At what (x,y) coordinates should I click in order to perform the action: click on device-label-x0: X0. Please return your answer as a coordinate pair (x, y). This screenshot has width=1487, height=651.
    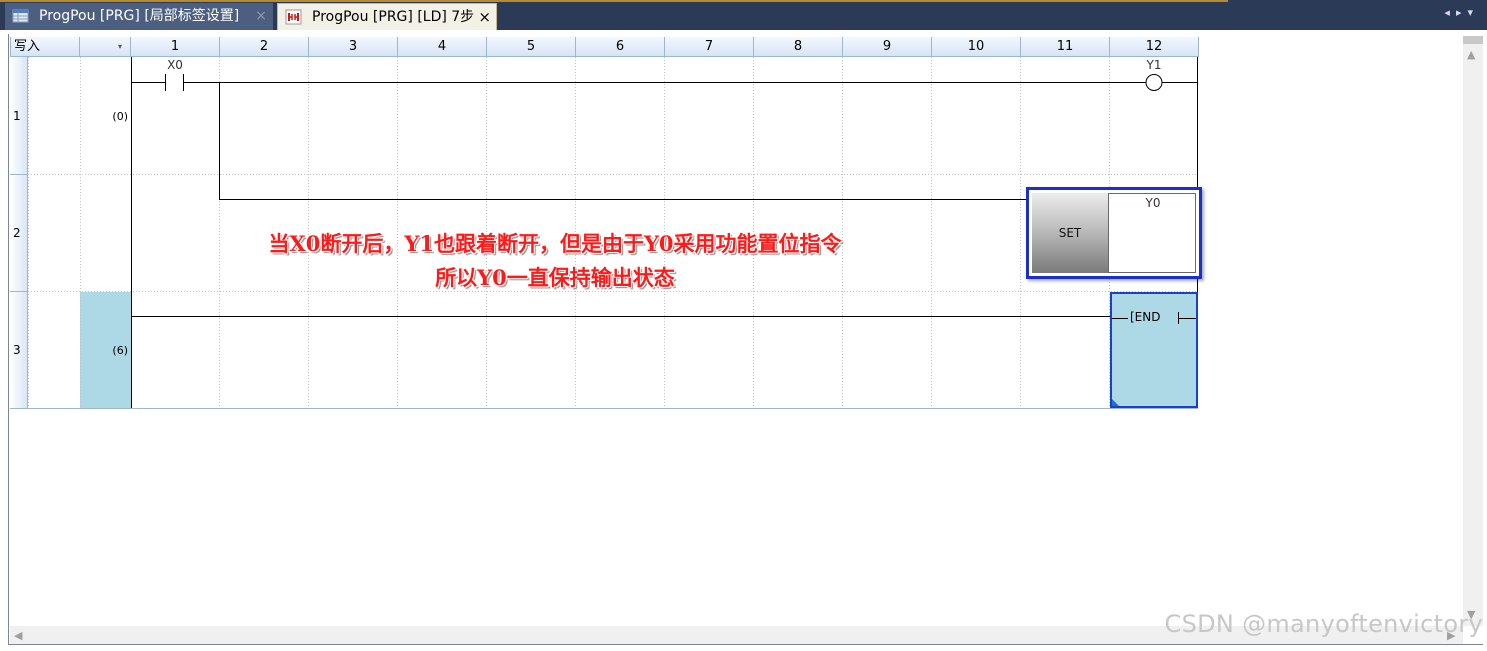
    Looking at the image, I should click on (175, 65).